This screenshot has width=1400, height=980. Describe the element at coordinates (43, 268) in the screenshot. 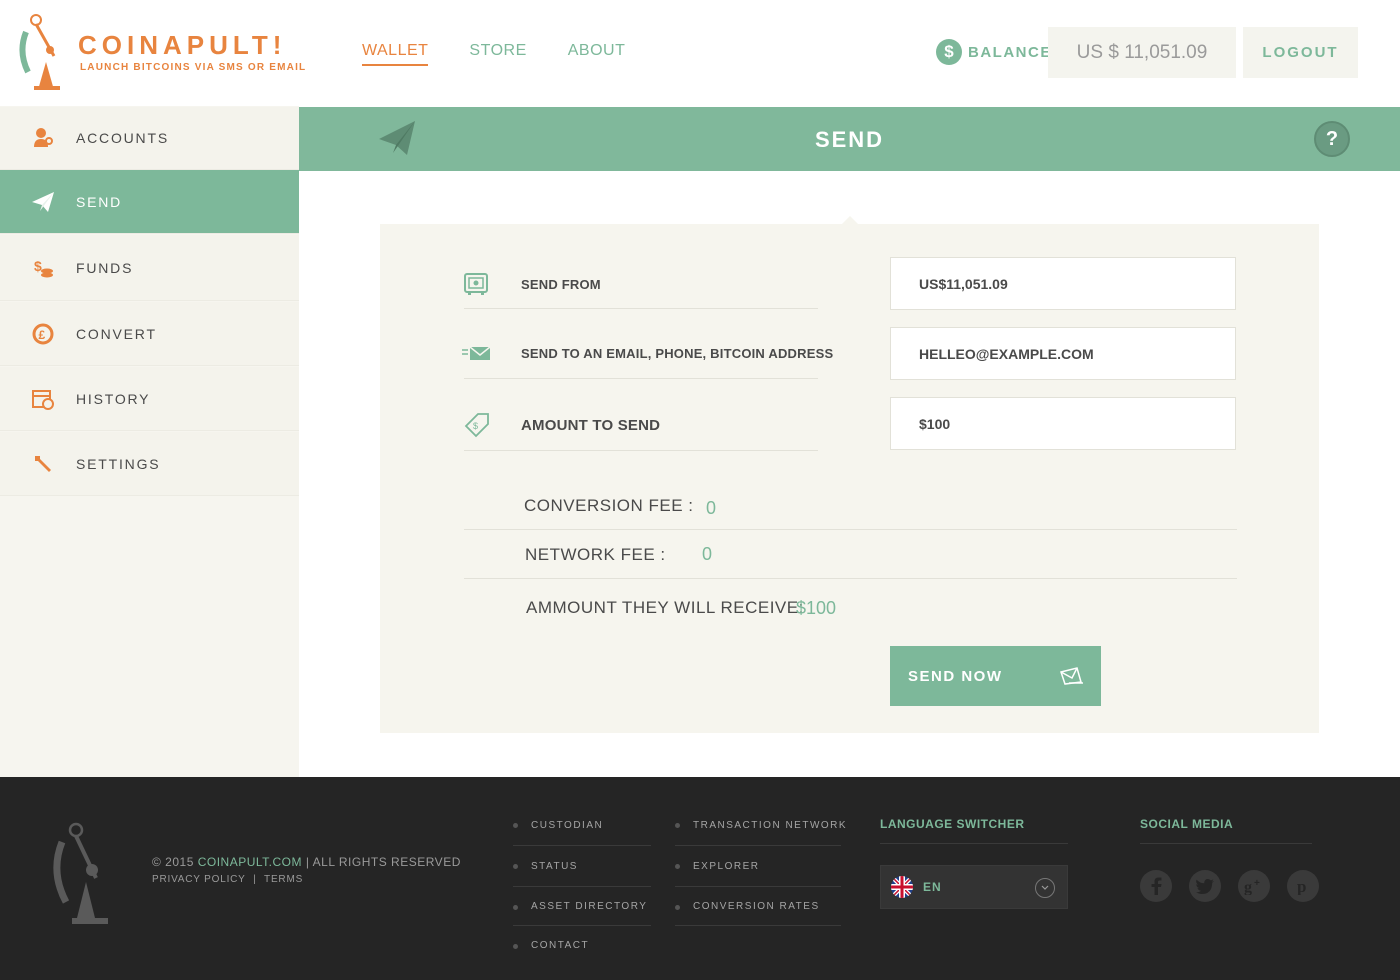

I see `coins-icon: $` at that location.